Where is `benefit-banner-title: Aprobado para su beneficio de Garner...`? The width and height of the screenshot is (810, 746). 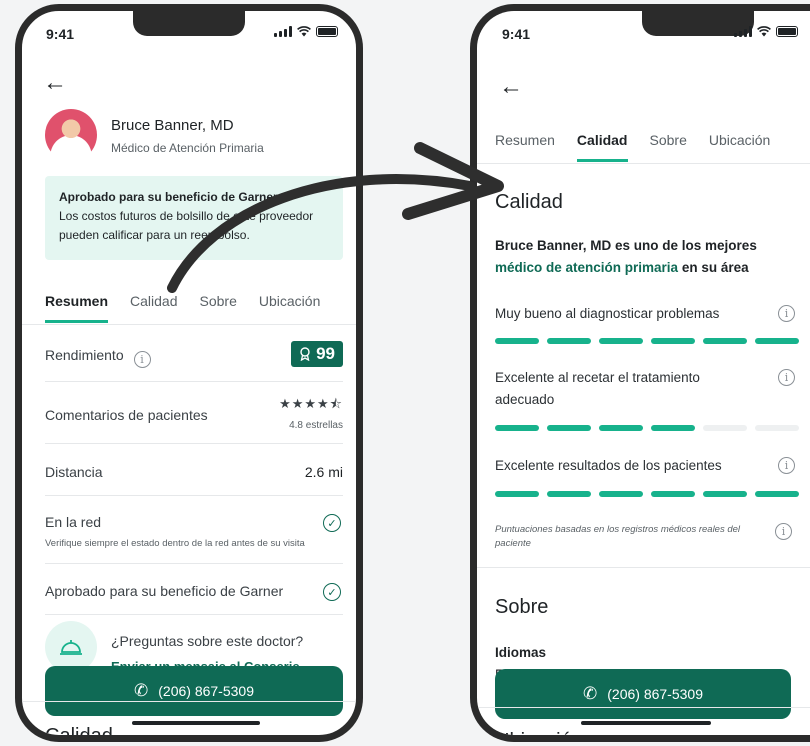
benefit-banner-title: Aprobado para su beneficio de Garner... is located at coordinates (173, 197).